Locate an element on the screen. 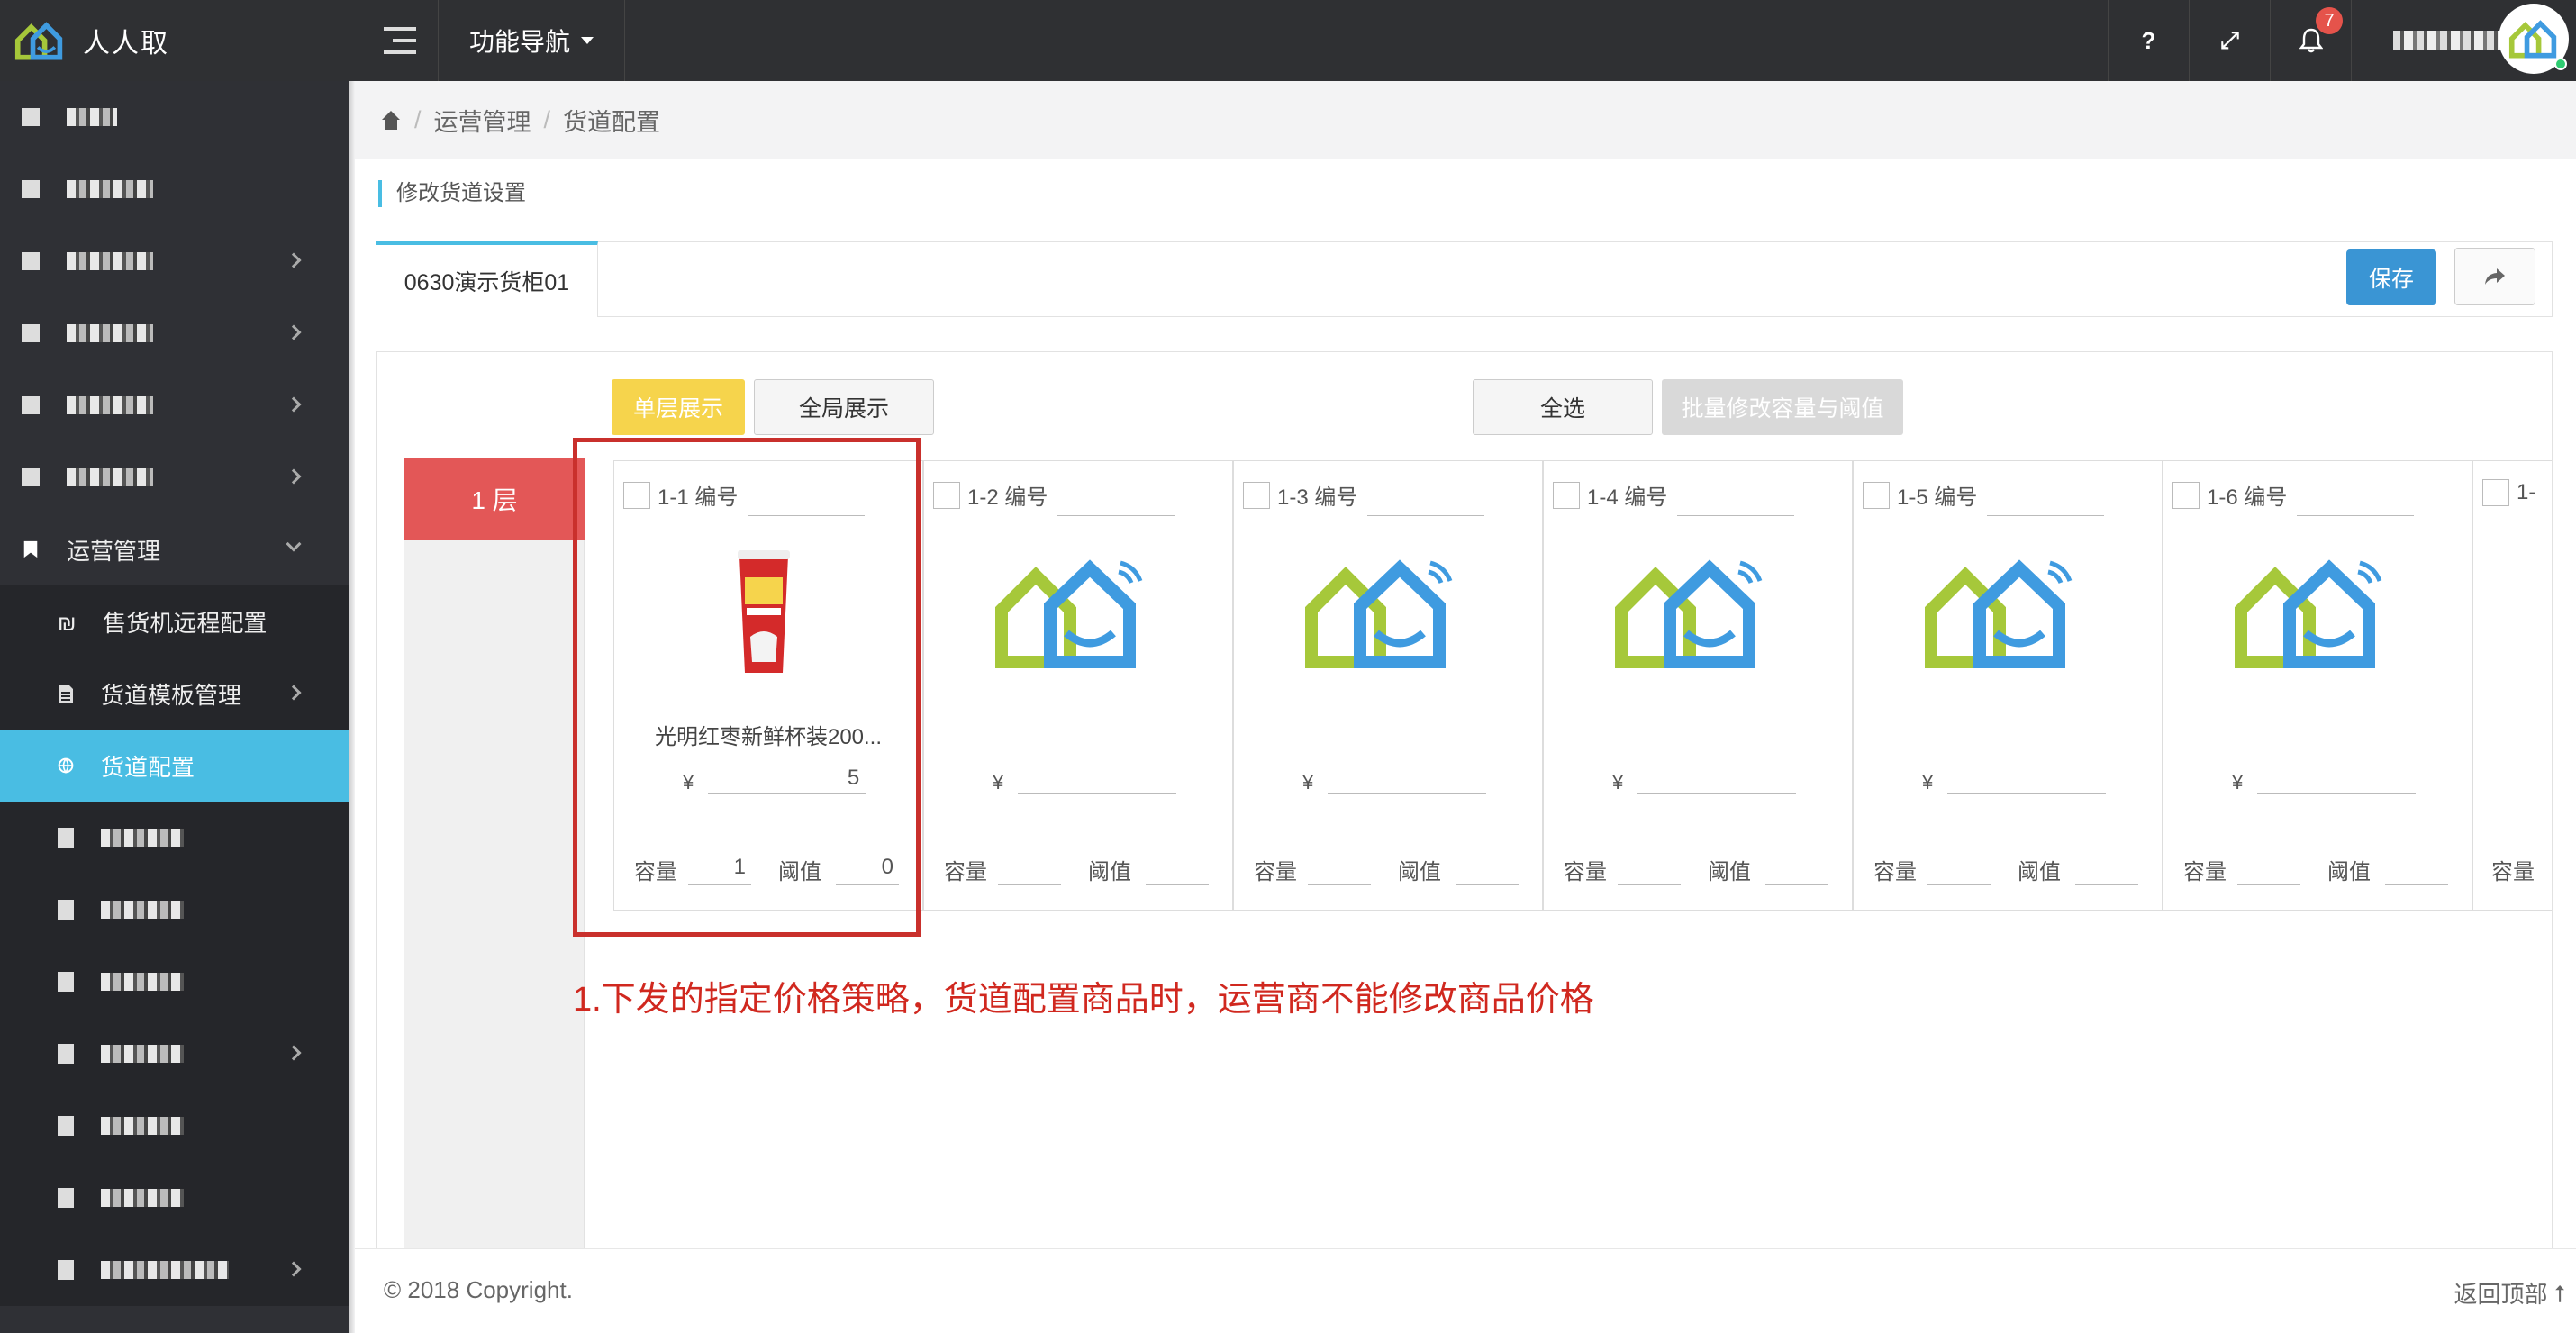  slot-card: 1-2 编号 ¥ 容量 阈值 is located at coordinates (1078, 685).